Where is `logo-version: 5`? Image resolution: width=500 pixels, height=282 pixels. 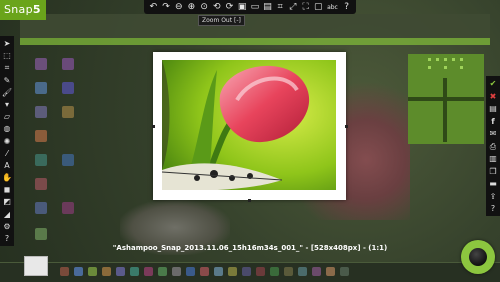
logo-version: 5 is located at coordinates (36, 9).